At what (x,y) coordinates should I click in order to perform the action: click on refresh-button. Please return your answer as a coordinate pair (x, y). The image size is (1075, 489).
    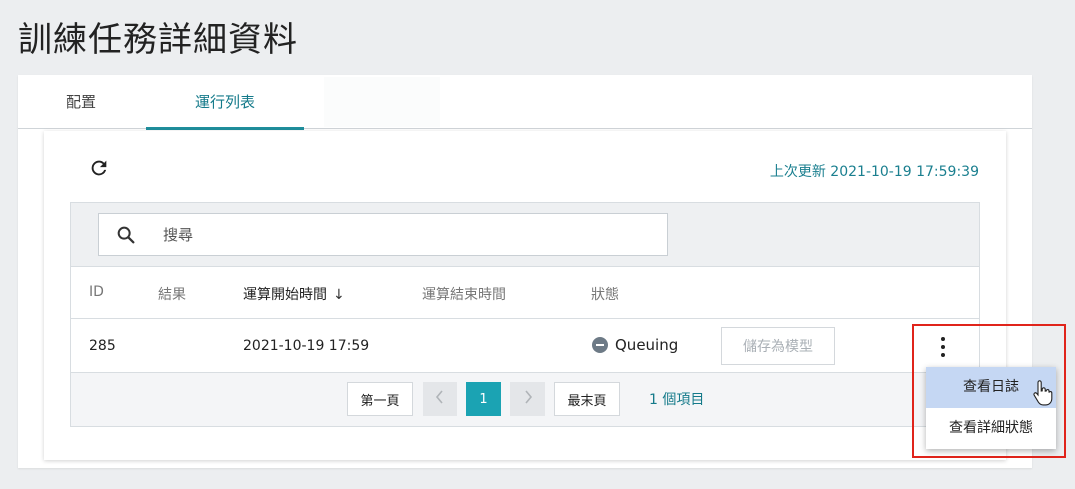
    Looking at the image, I should click on (99, 168).